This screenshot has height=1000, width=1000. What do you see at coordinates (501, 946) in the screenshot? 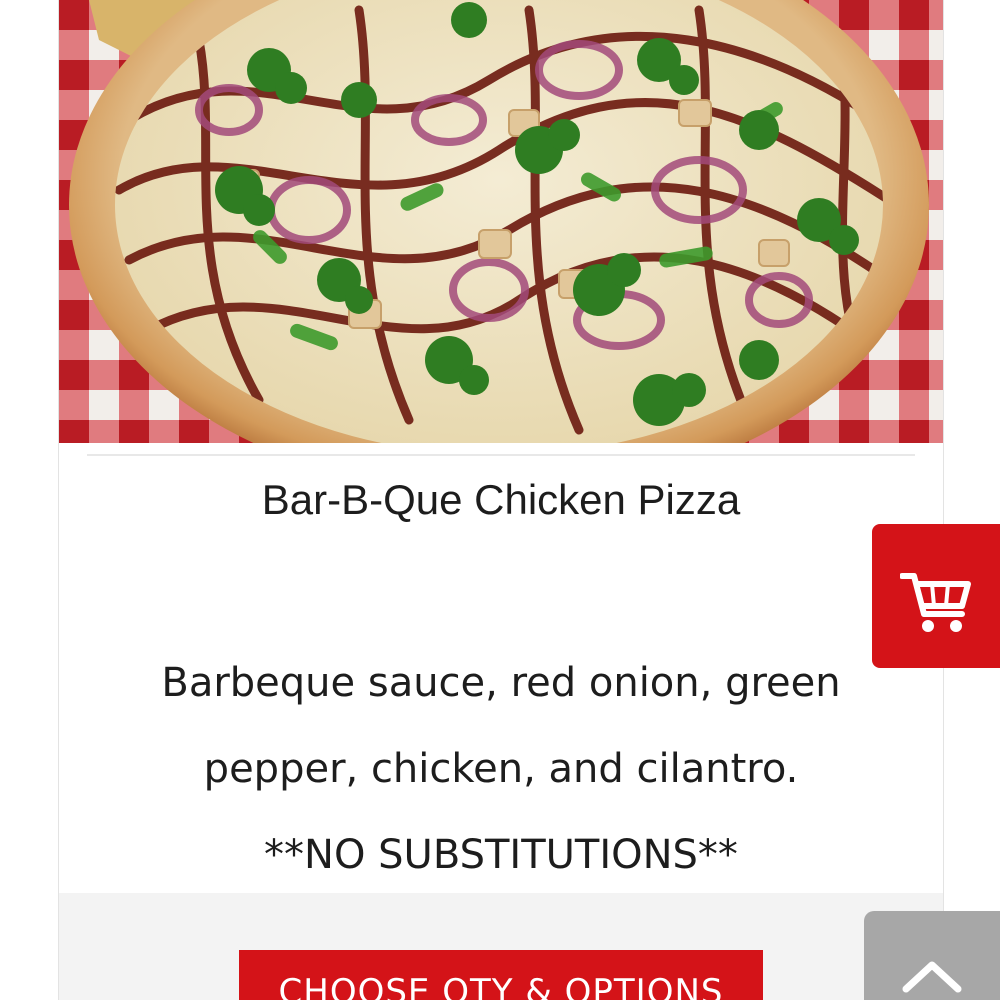
I see `card-footer: CHOOSE QTY & OPTIONS` at bounding box center [501, 946].